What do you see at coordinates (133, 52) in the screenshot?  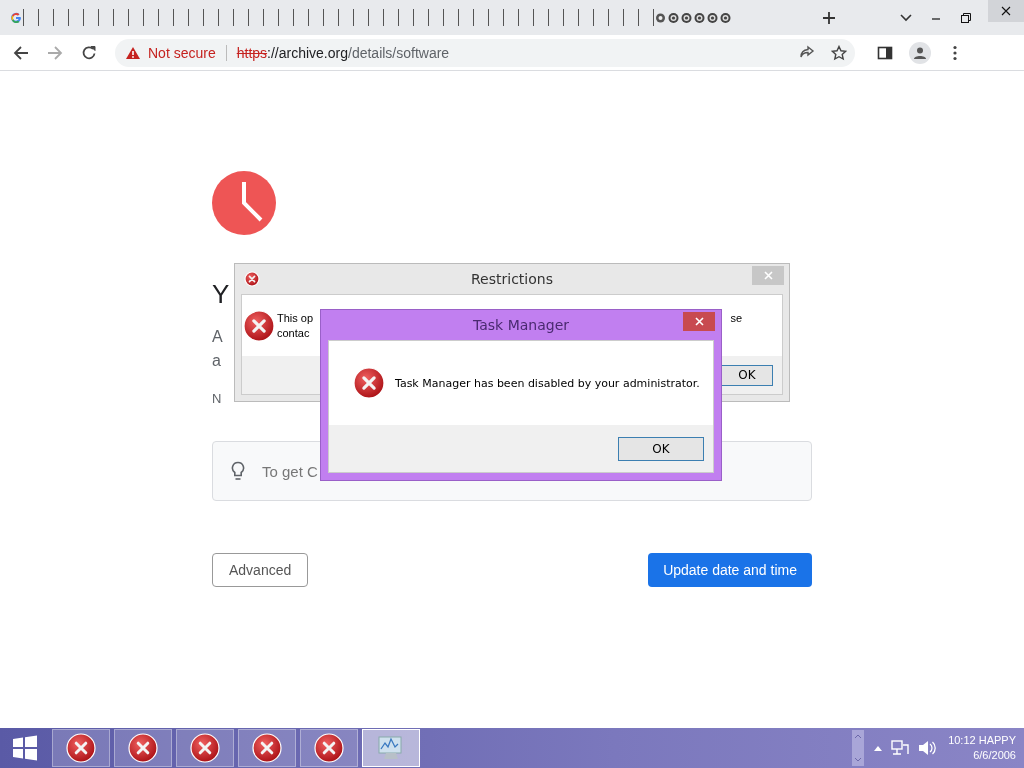 I see `warning-icon` at bounding box center [133, 52].